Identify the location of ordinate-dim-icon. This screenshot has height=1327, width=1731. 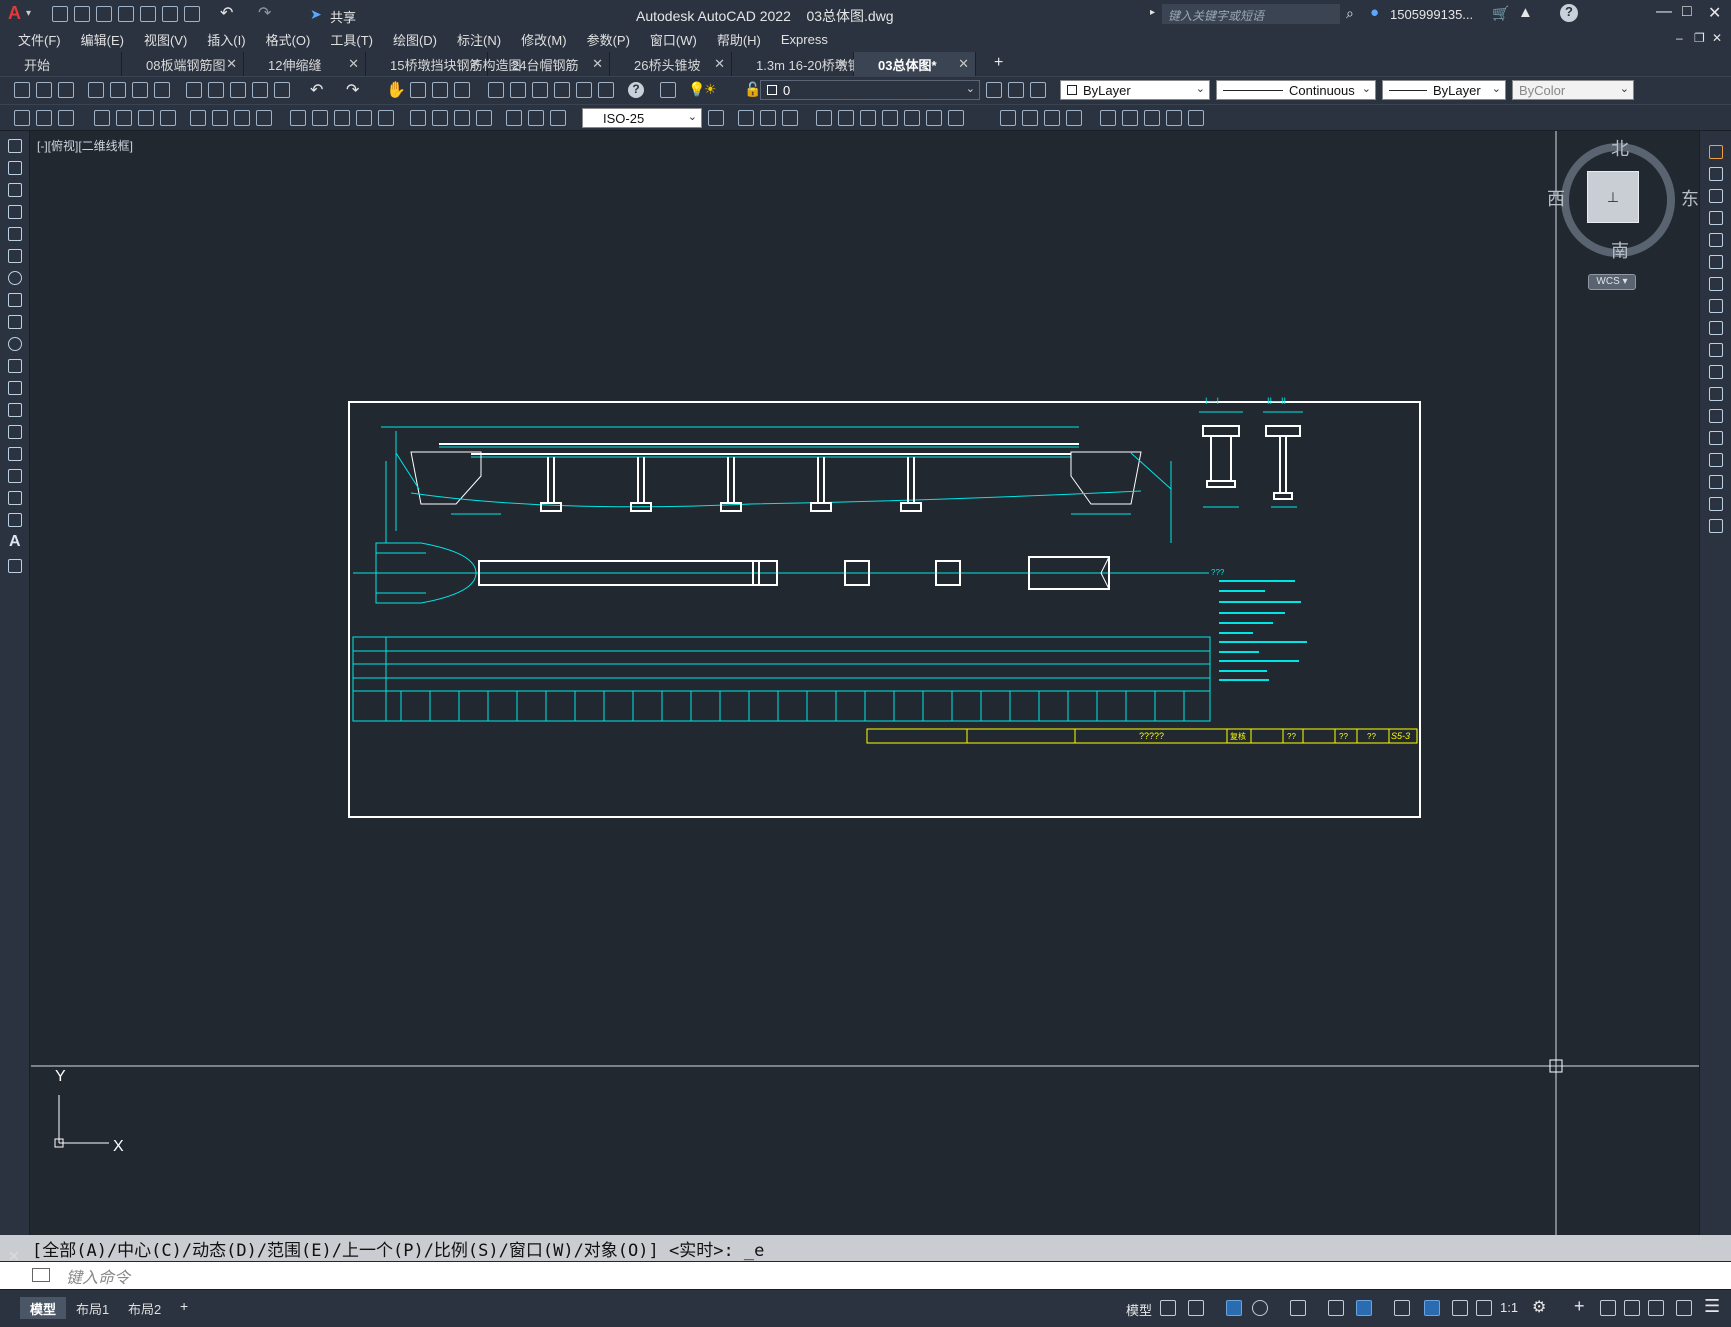
(168, 118).